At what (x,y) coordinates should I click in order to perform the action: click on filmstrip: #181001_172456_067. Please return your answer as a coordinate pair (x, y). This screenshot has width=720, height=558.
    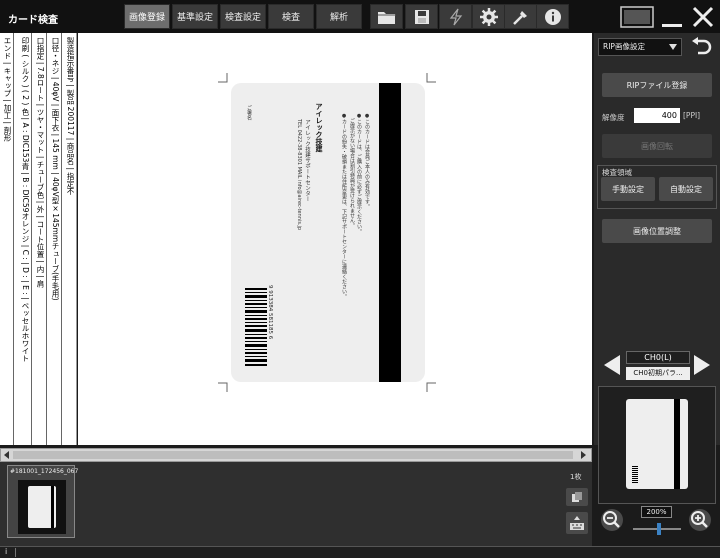
    Looking at the image, I should click on (282, 504).